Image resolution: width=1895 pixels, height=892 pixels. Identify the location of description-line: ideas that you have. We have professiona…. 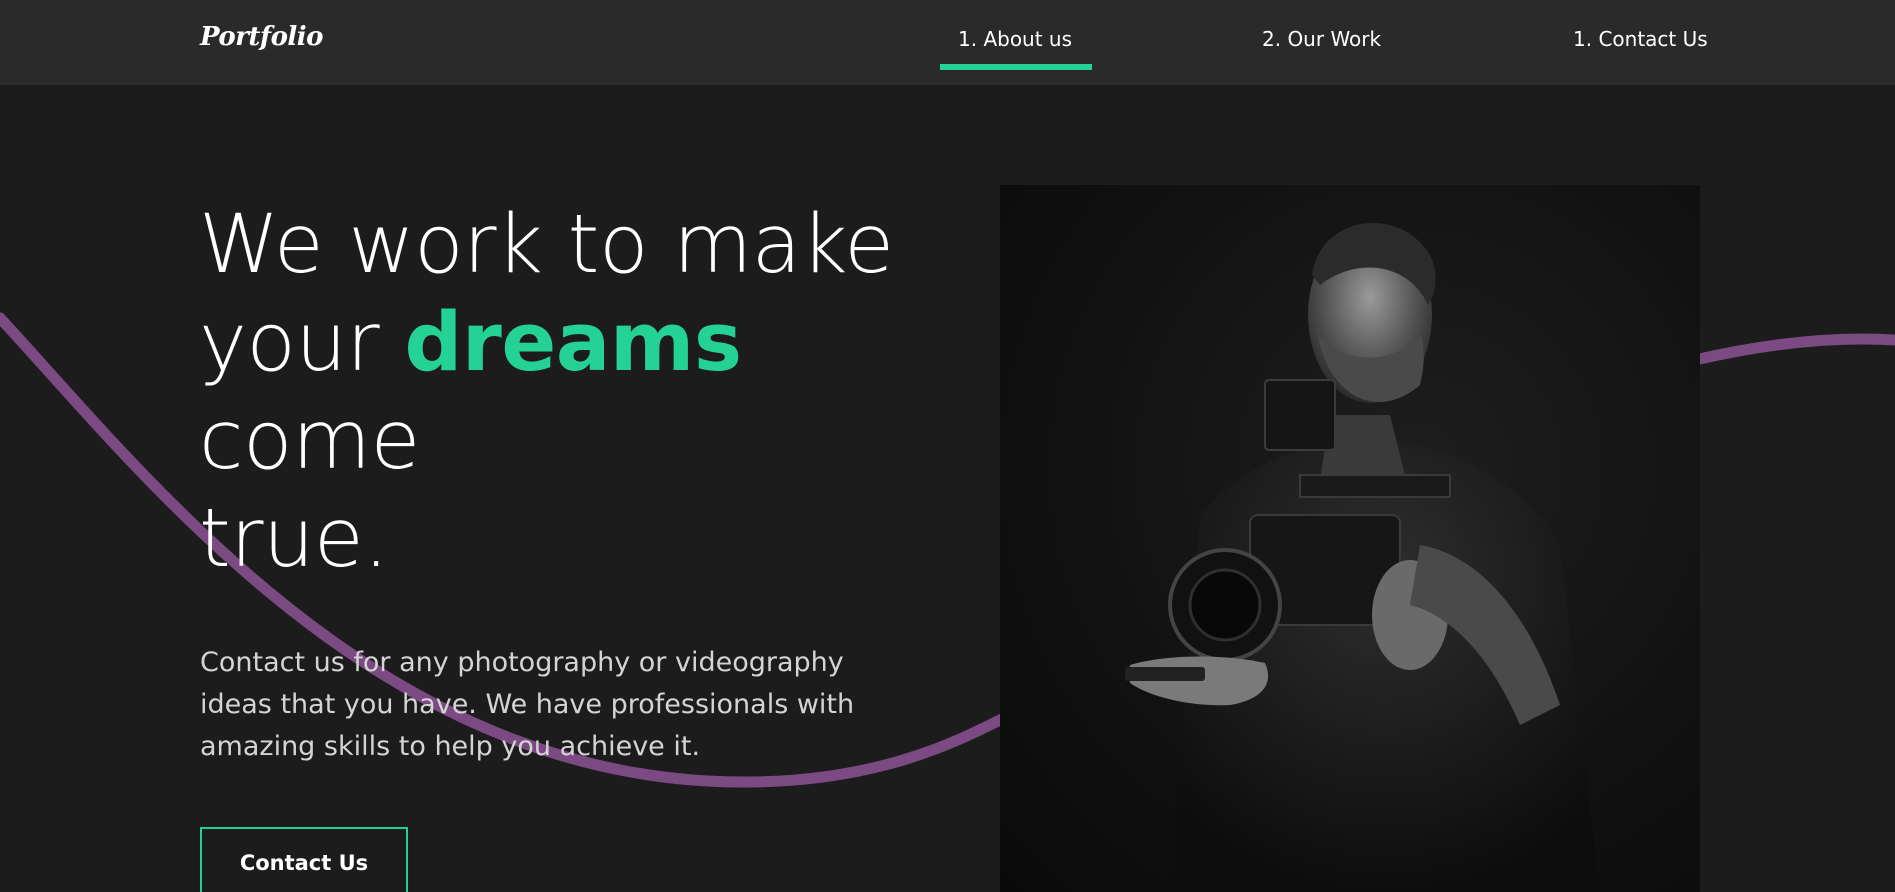
(527, 704).